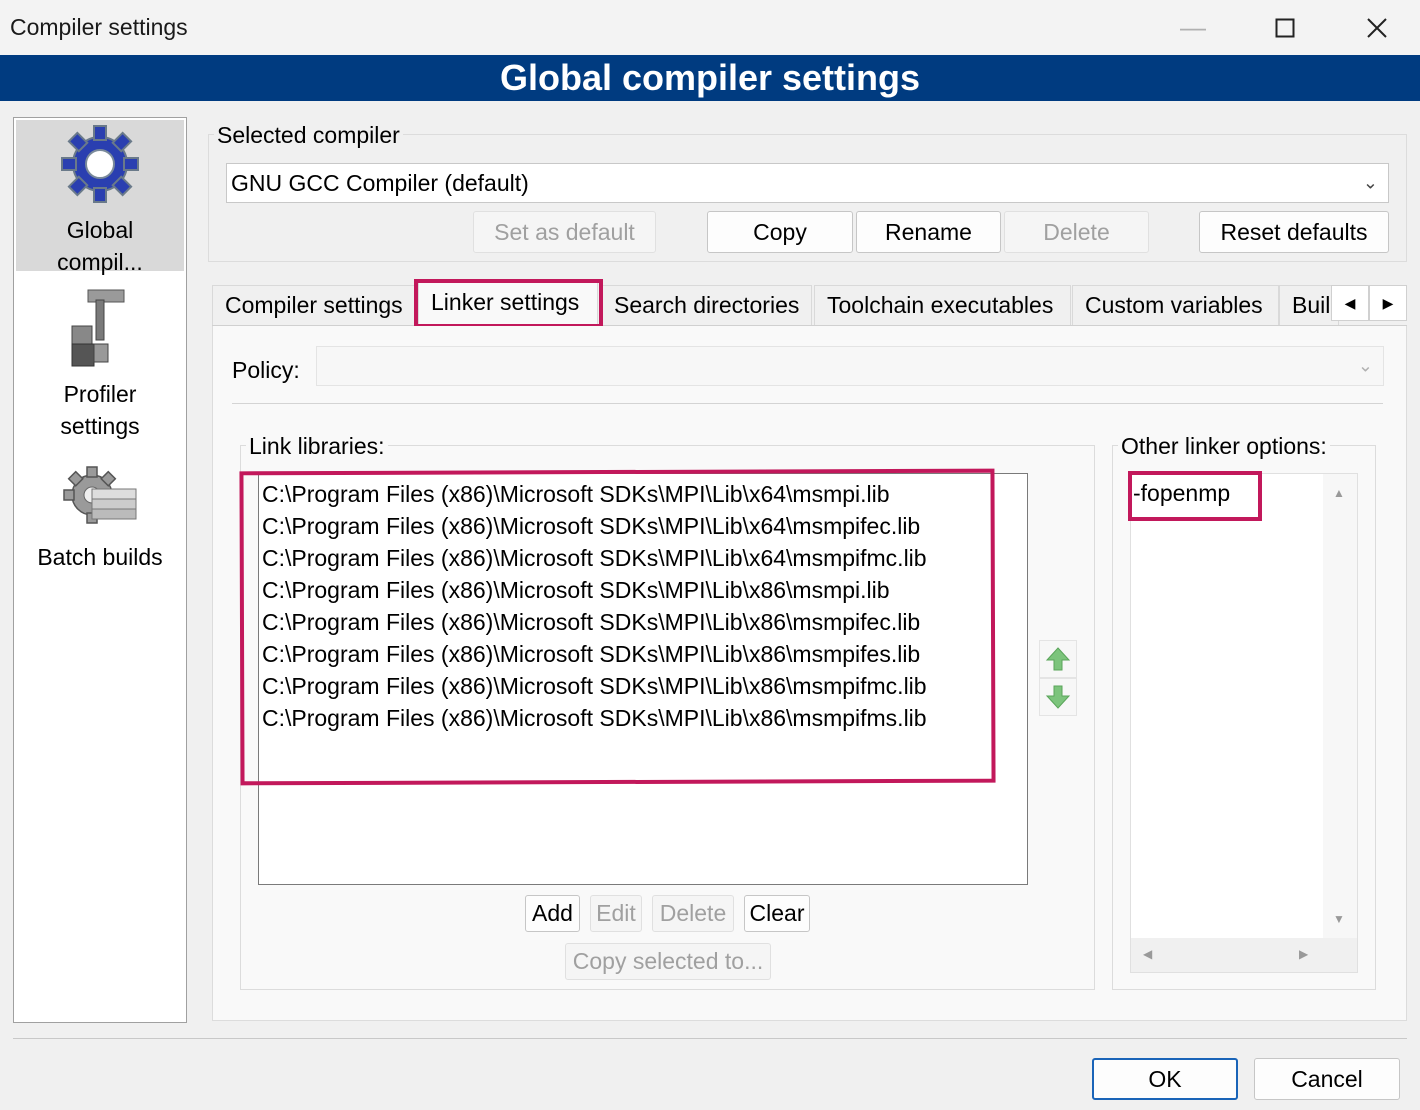 The image size is (1420, 1110). Describe the element at coordinates (807, 403) in the screenshot. I see `divider` at that location.